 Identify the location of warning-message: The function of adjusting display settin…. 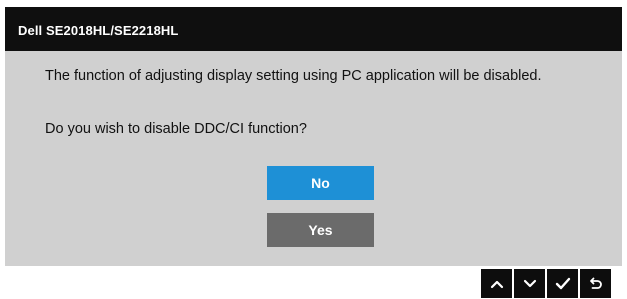
(293, 76).